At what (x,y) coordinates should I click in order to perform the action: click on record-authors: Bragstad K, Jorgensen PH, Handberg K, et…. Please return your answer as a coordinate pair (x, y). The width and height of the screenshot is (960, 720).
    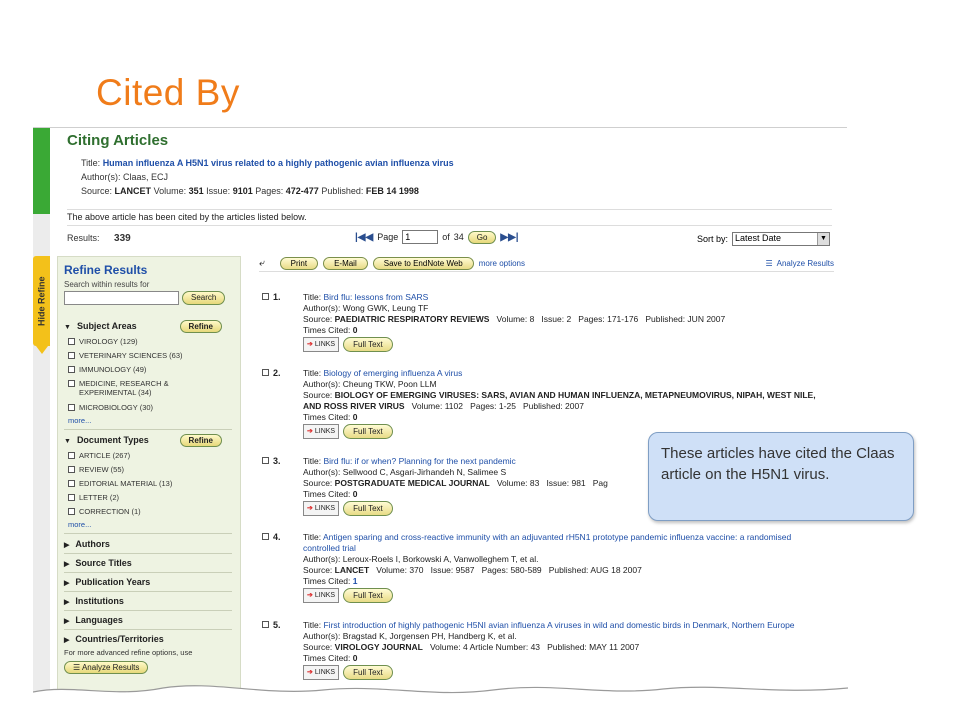
    Looking at the image, I should click on (429, 636).